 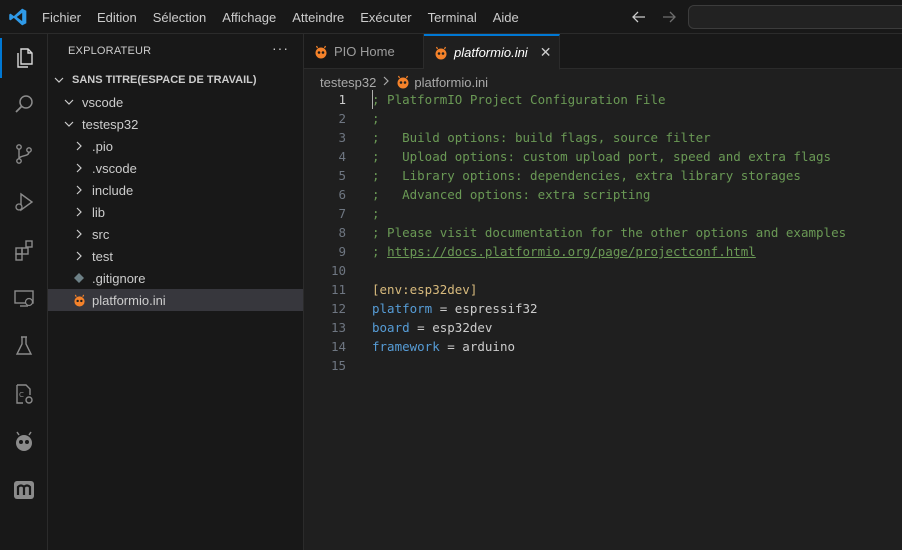 What do you see at coordinates (99, 212) in the screenshot?
I see `tree-item-label: lib` at bounding box center [99, 212].